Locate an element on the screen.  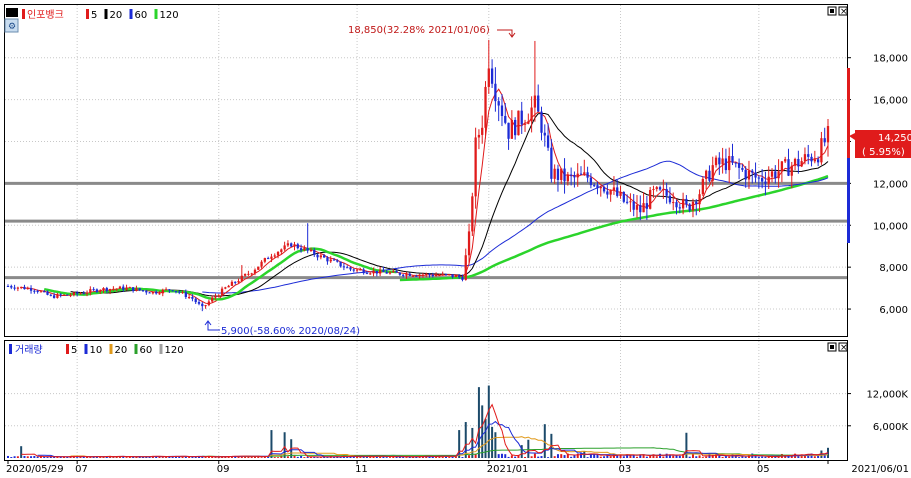
price-legend-title: 인포뱅크 is located at coordinates (45, 15).